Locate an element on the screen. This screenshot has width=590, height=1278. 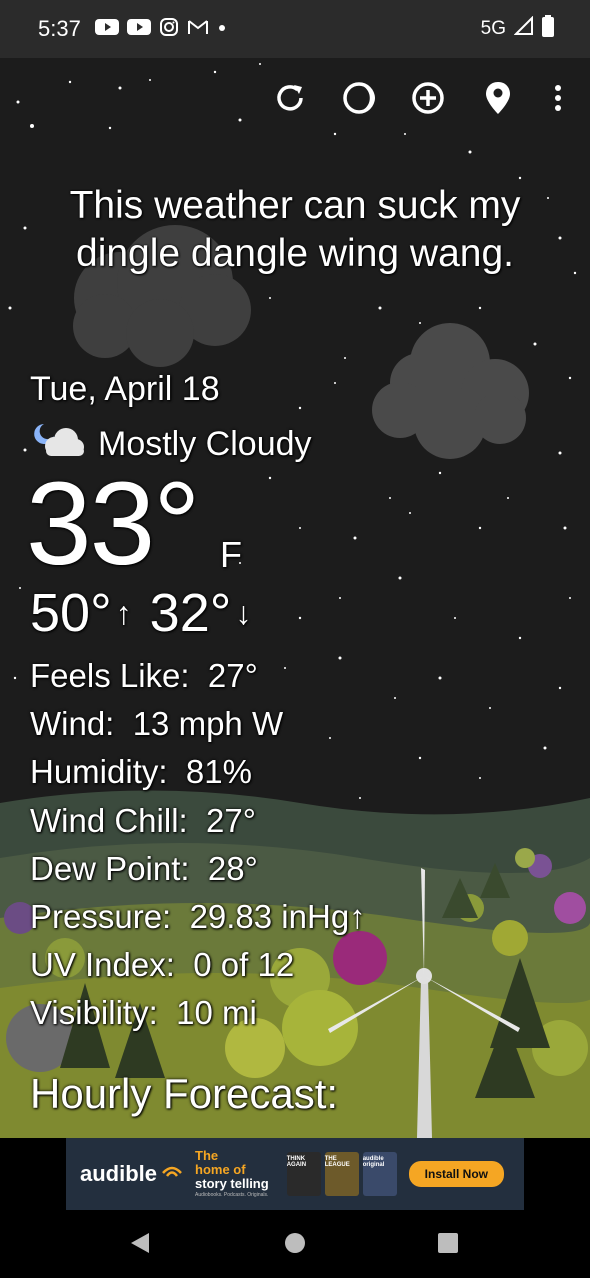
theme-button is located at coordinates (359, 100).